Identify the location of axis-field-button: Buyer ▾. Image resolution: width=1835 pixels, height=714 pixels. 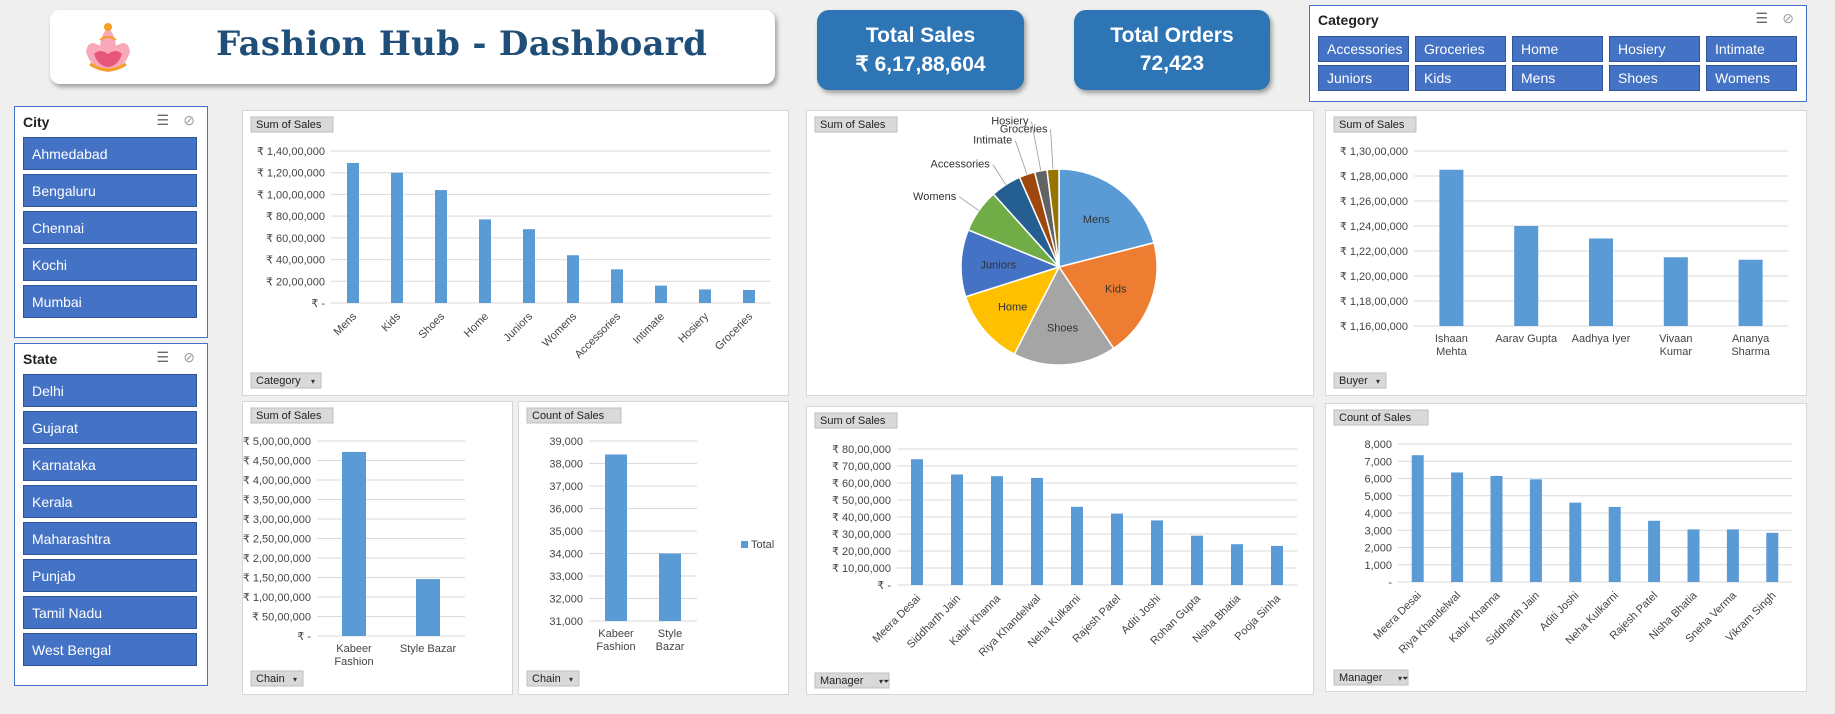
(1360, 380).